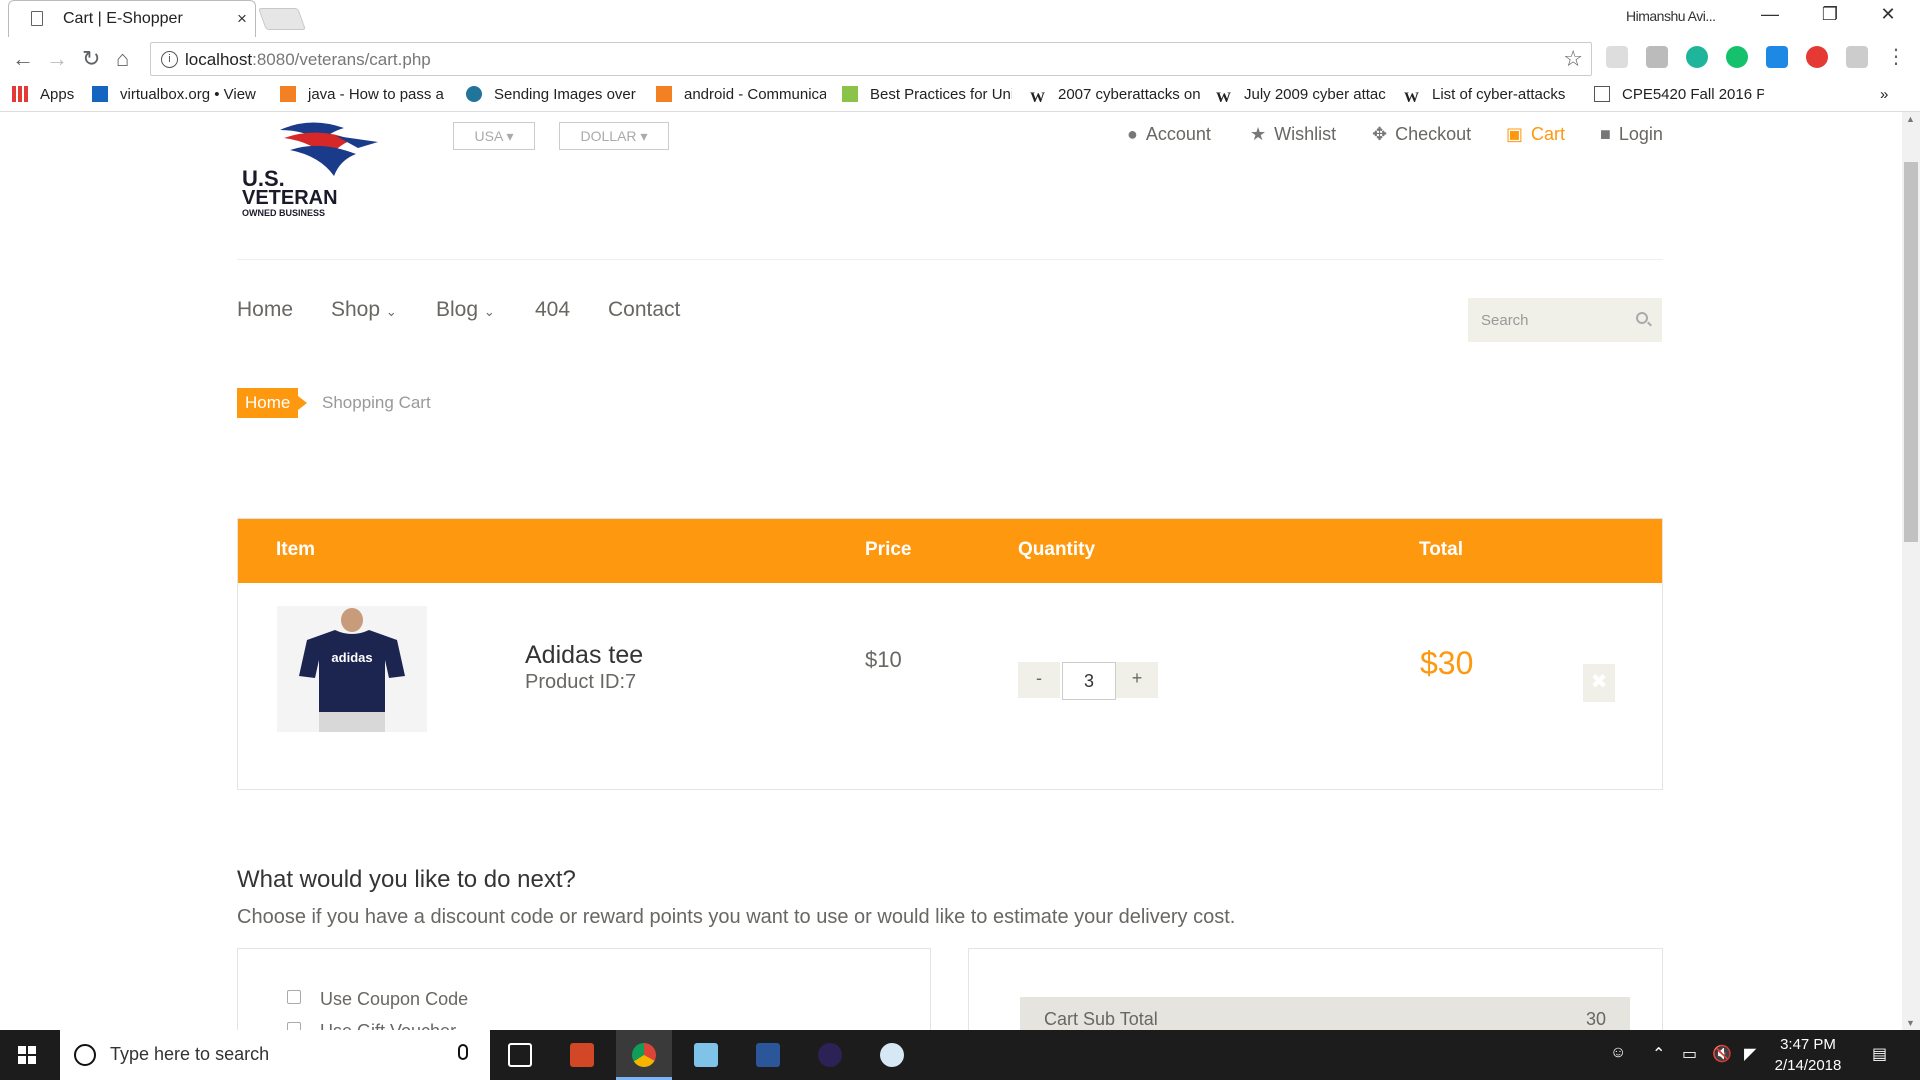  What do you see at coordinates (91, 59) in the screenshot?
I see `reload-icon: ↻` at bounding box center [91, 59].